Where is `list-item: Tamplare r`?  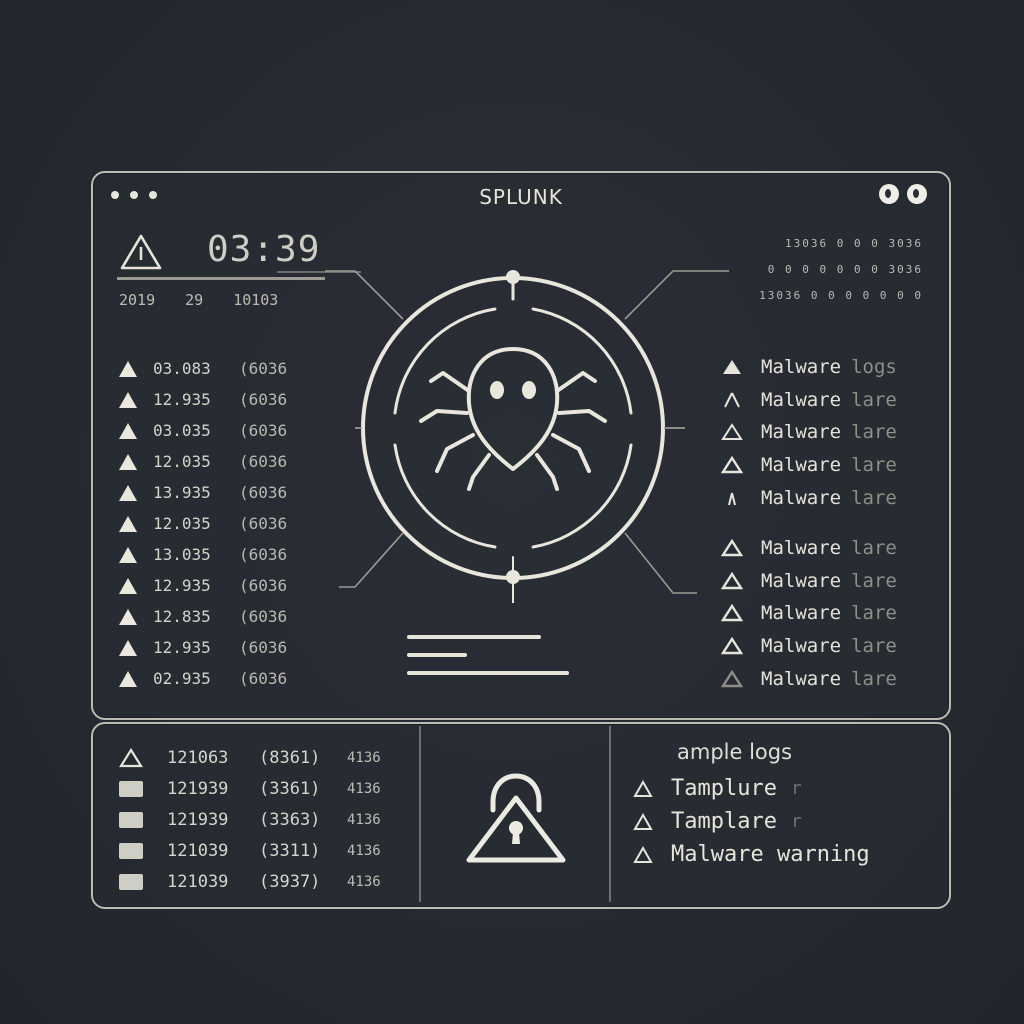
list-item: Tamplare r is located at coordinates (758, 821).